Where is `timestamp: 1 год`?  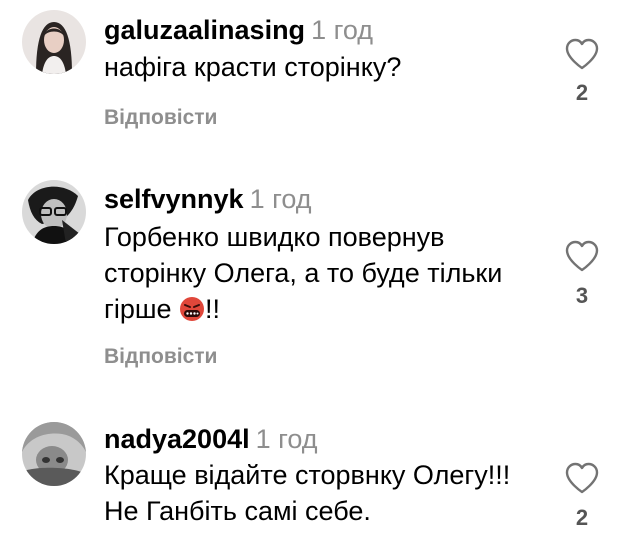 timestamp: 1 год is located at coordinates (286, 439).